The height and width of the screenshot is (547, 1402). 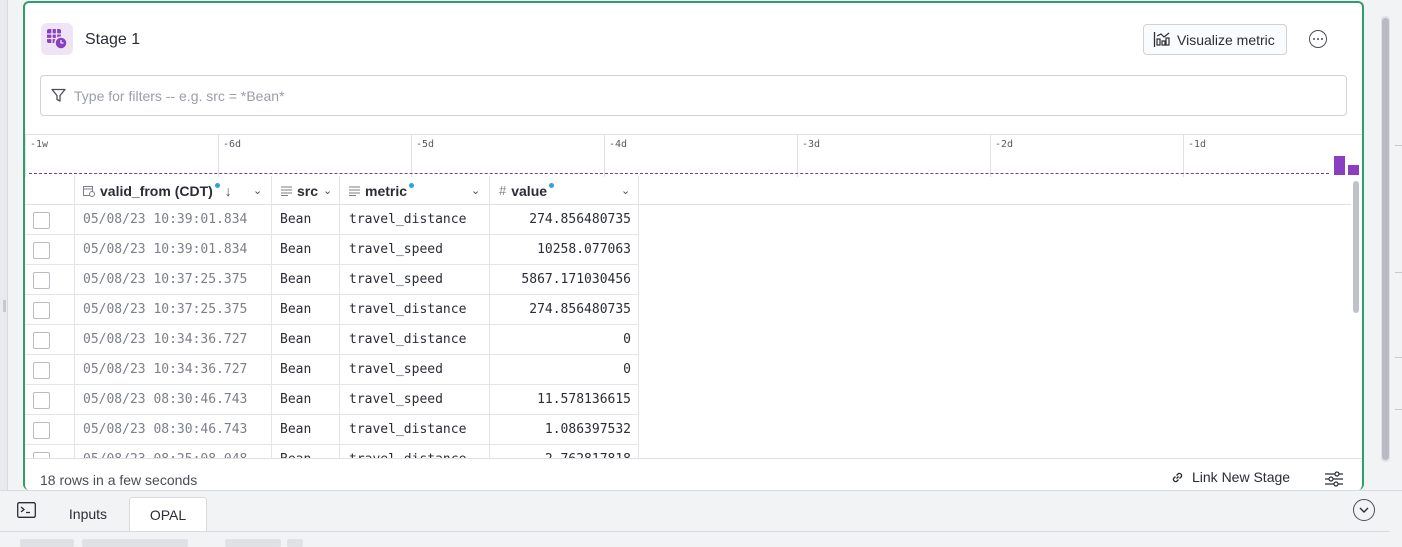 What do you see at coordinates (26, 512) in the screenshot?
I see `terminal-icon` at bounding box center [26, 512].